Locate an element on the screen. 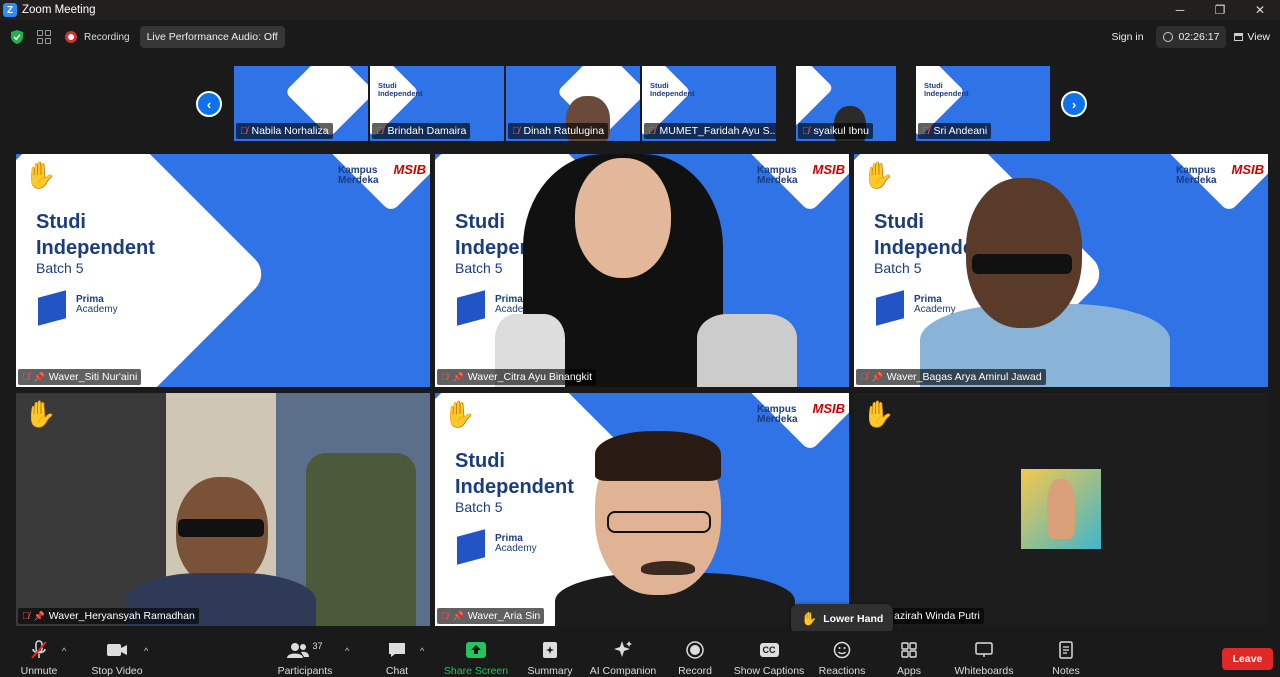 The image size is (1280, 677). unmute-button: Unmute is located at coordinates (39, 654).